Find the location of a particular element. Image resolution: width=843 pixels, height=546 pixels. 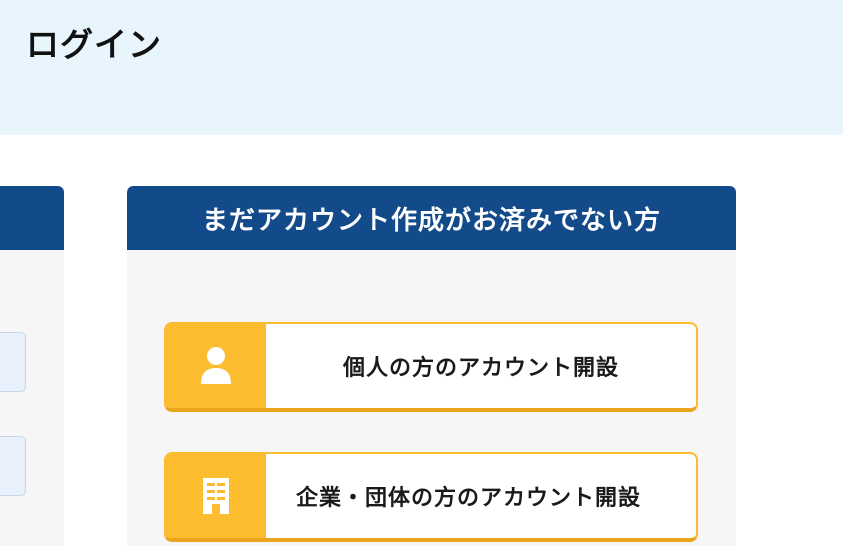

password-input is located at coordinates (13, 466).